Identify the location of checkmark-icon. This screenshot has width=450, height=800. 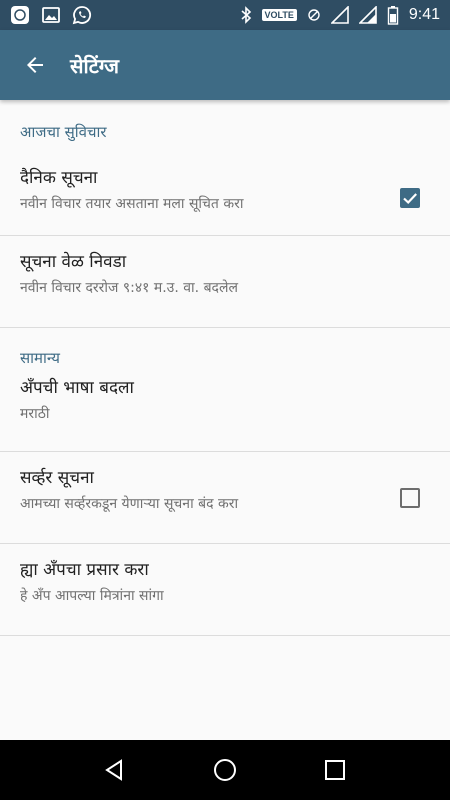
(410, 198).